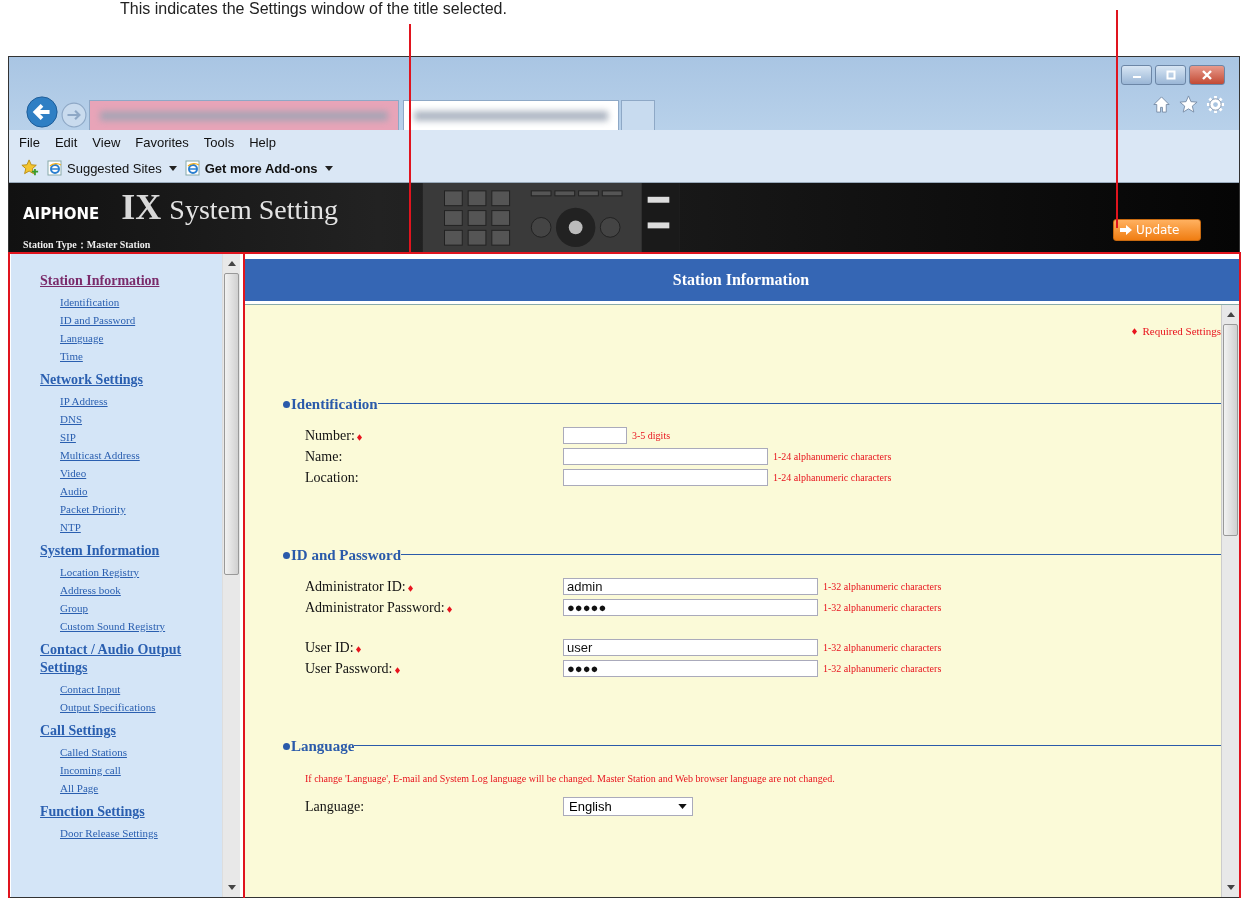 The height and width of the screenshot is (898, 1247). What do you see at coordinates (100, 572) in the screenshot?
I see `nav-link: Location Registry` at bounding box center [100, 572].